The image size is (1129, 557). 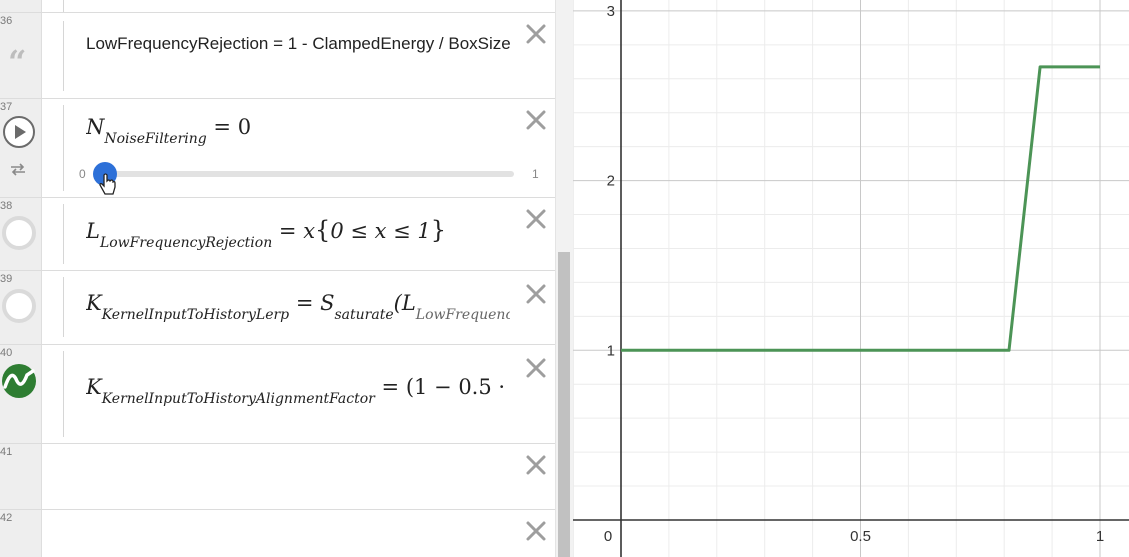 I want to click on loop-icon, so click(x=18, y=171).